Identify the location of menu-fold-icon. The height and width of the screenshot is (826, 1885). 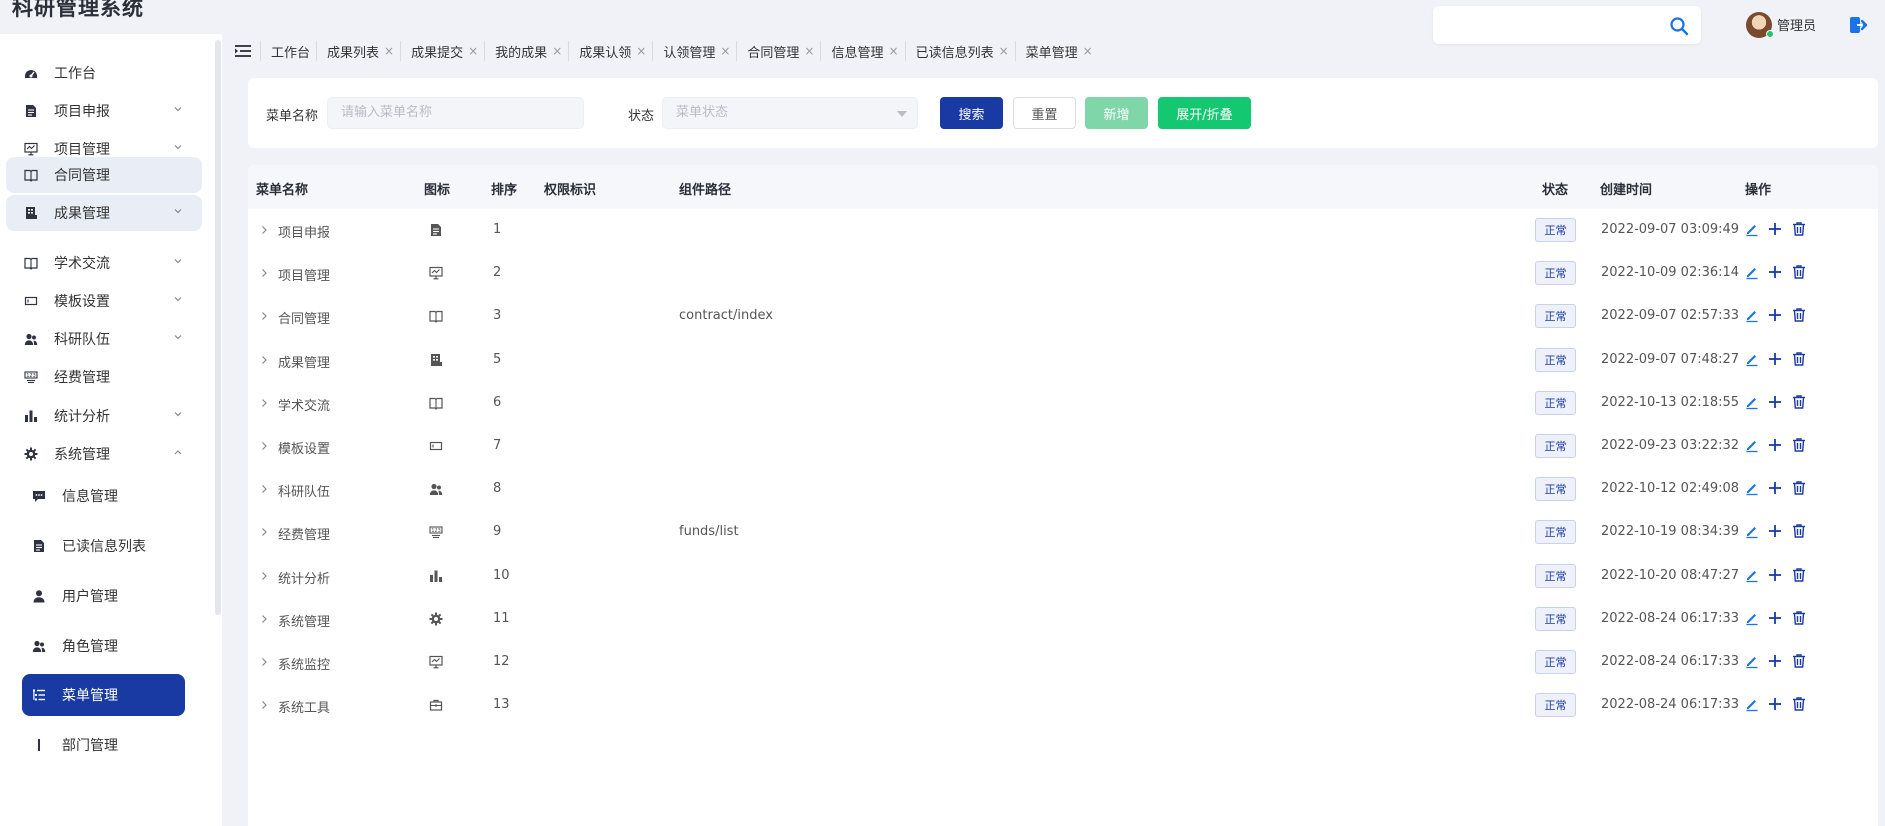
(243, 51).